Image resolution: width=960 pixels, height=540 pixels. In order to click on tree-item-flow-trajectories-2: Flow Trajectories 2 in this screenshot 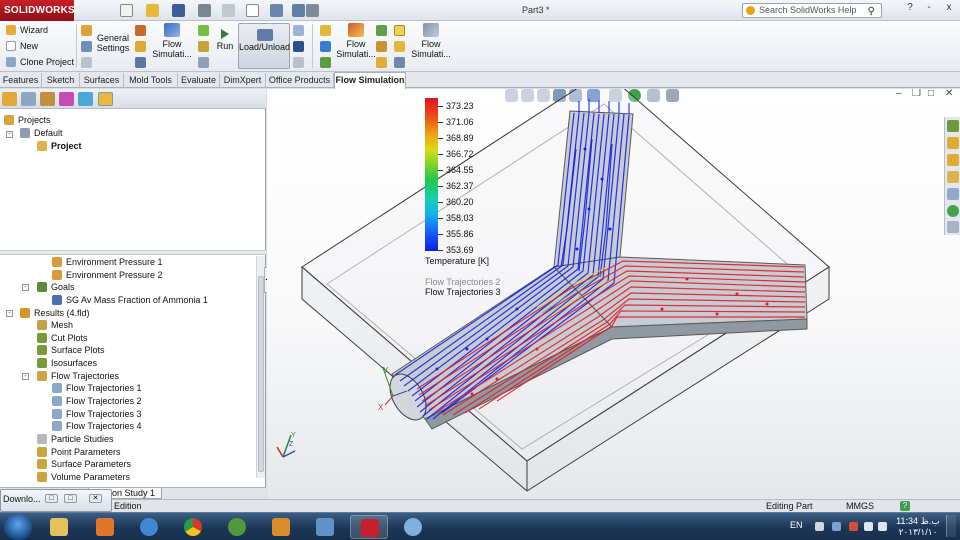, I will do `click(97, 401)`.